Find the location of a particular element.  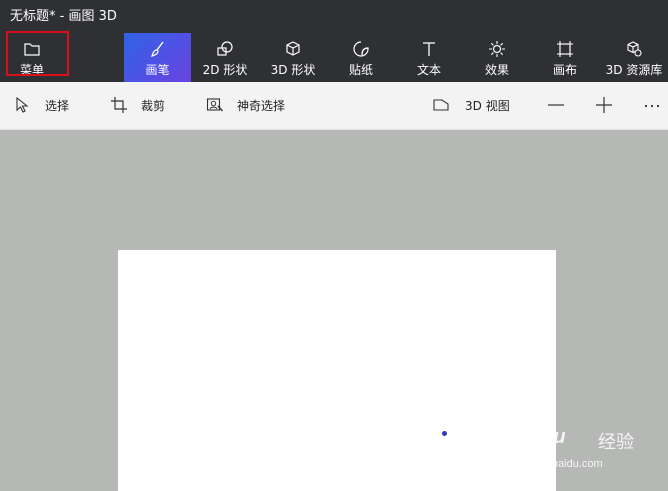

plus-icon is located at coordinates (604, 105).